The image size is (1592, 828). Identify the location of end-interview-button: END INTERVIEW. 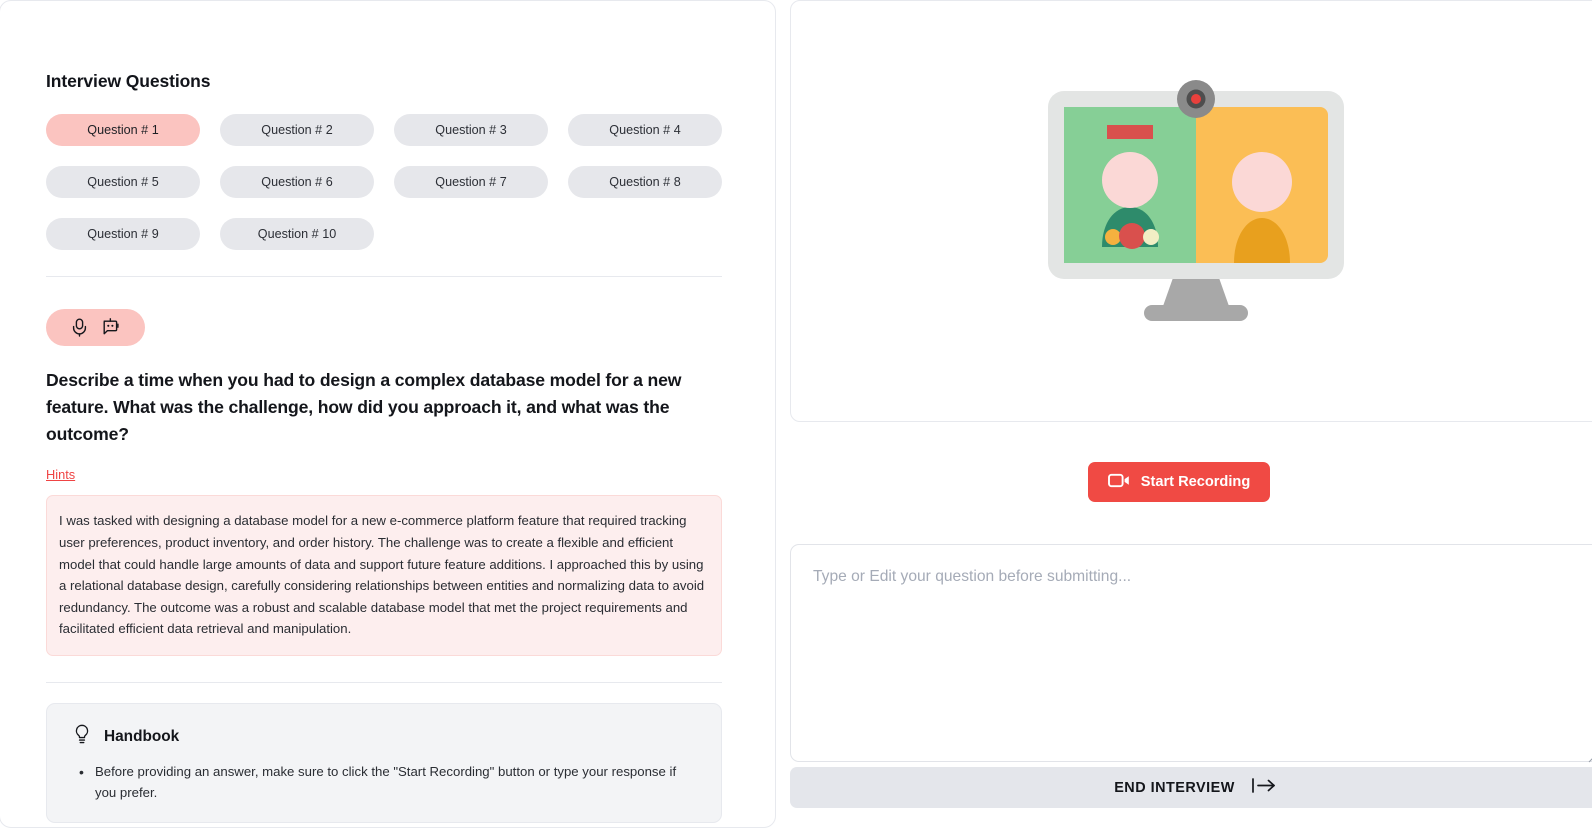
(1191, 787).